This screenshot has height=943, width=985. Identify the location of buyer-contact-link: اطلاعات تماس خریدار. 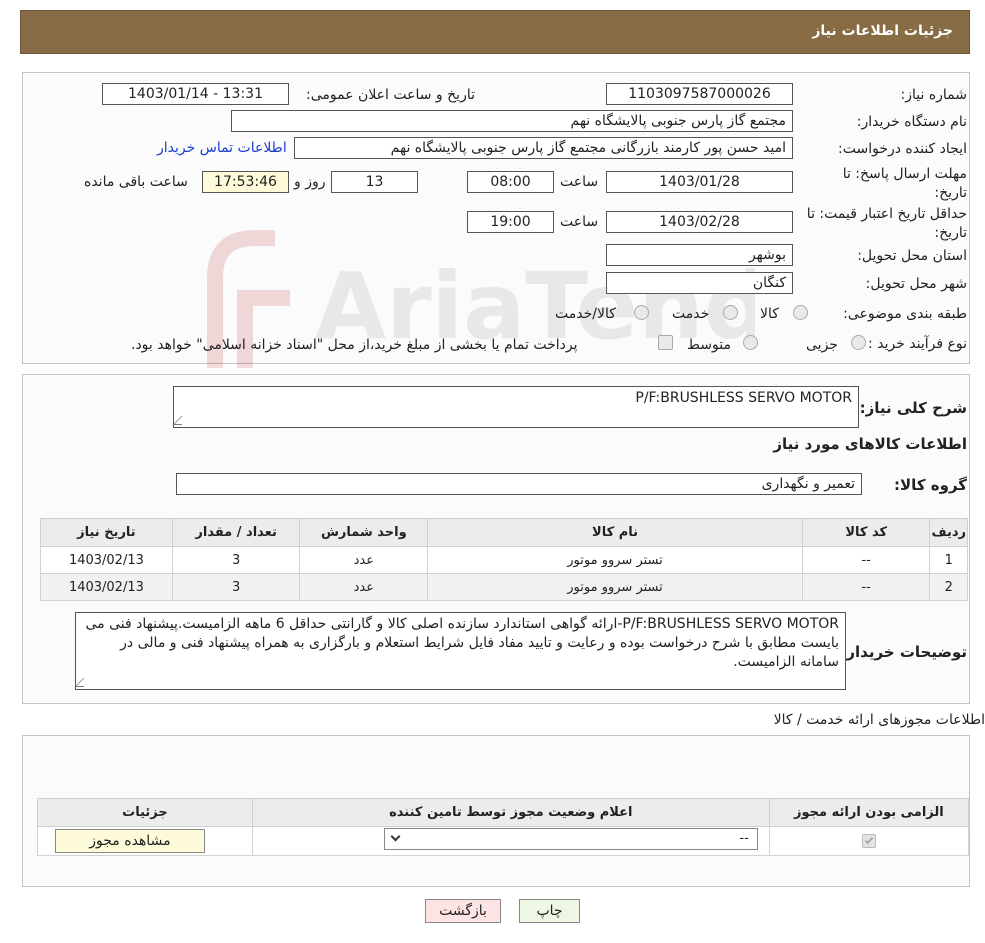
(222, 148).